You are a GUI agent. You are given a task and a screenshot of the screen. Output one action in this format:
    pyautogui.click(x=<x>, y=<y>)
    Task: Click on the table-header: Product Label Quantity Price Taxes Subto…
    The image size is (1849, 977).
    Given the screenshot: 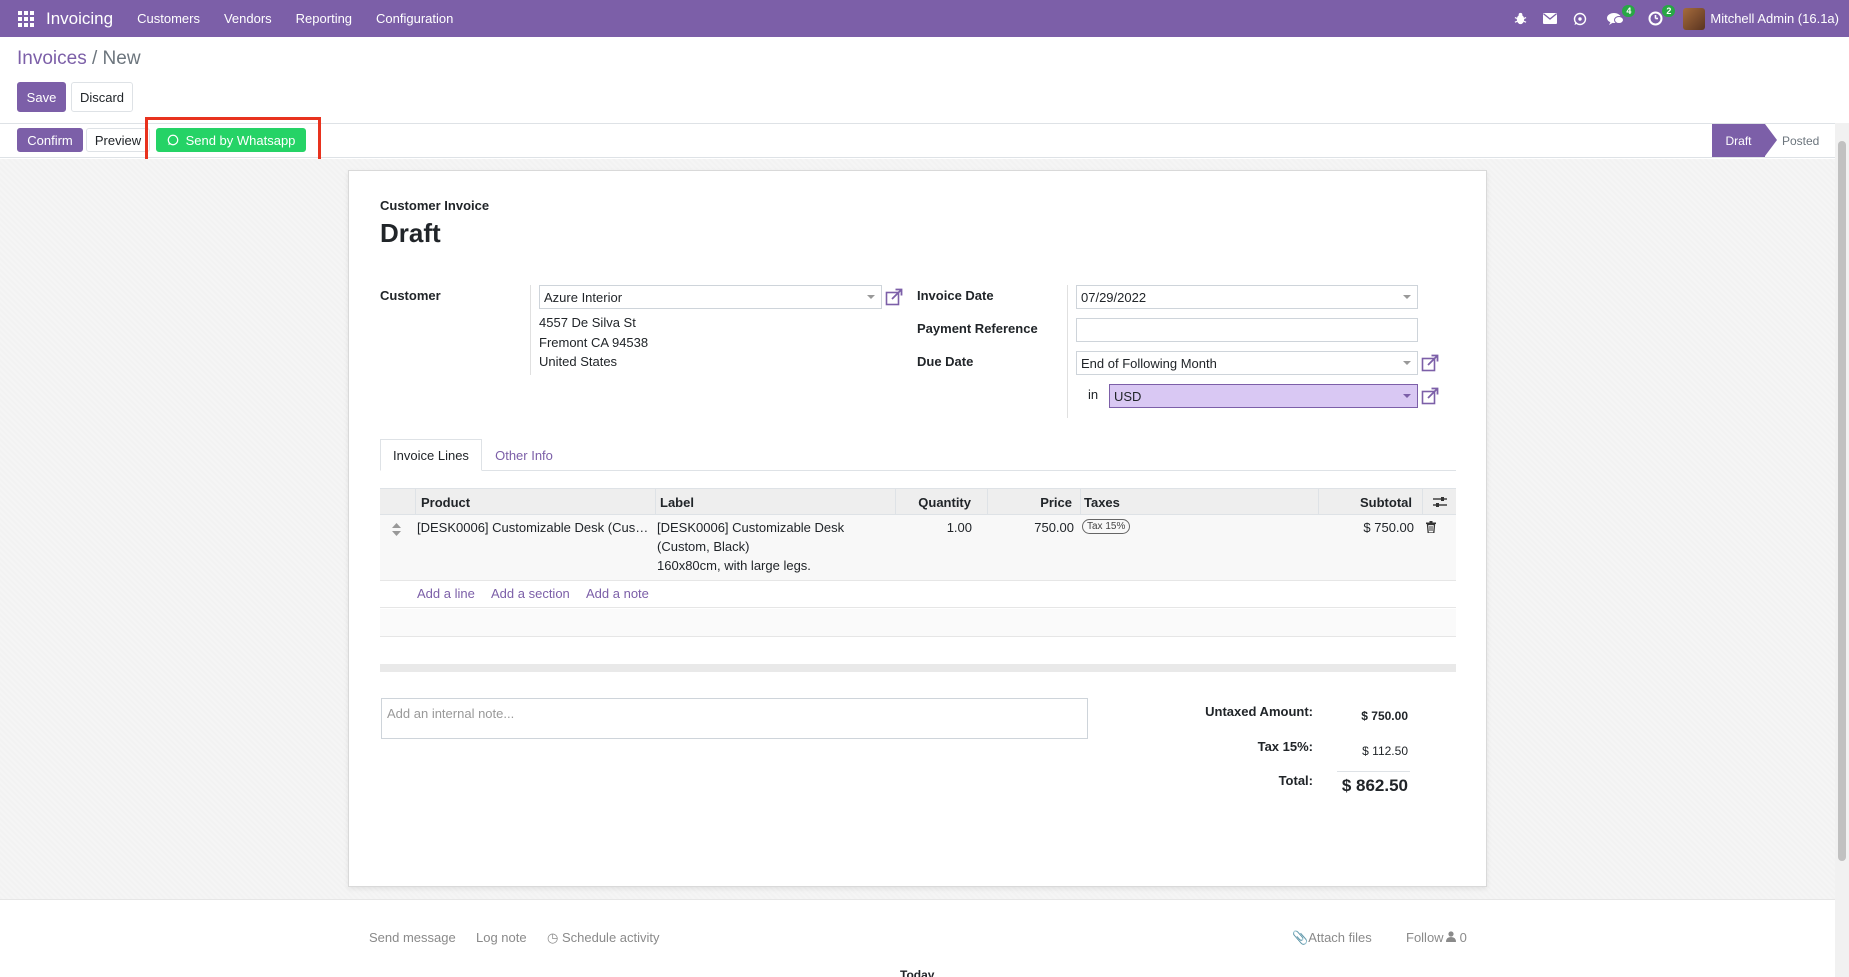 What is the action you would take?
    pyautogui.click(x=918, y=501)
    